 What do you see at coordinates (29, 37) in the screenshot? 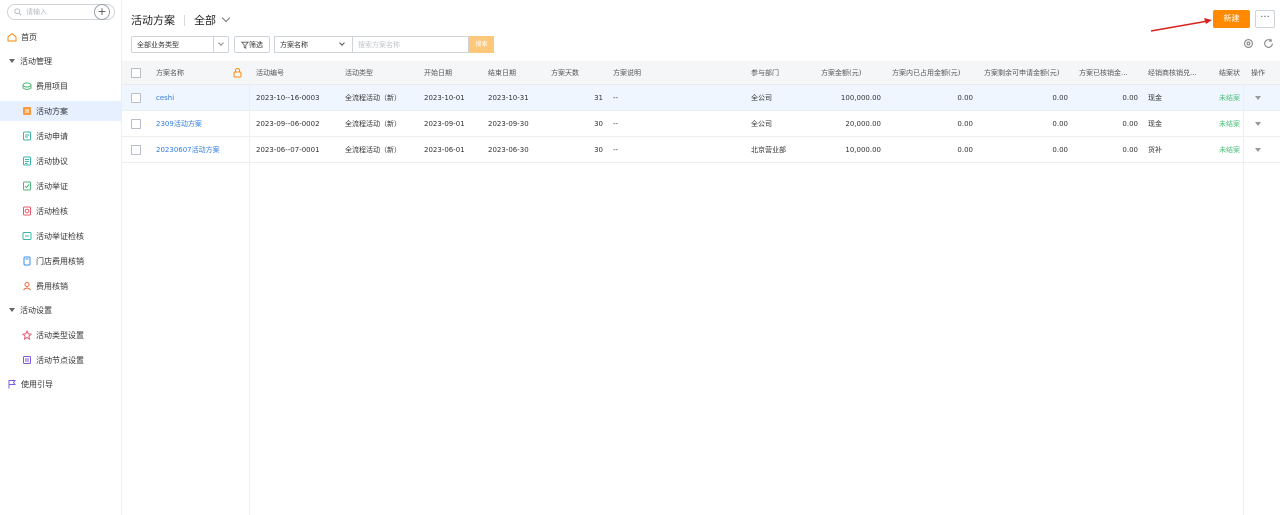
I see `sidebar-item-label: 首页` at bounding box center [29, 37].